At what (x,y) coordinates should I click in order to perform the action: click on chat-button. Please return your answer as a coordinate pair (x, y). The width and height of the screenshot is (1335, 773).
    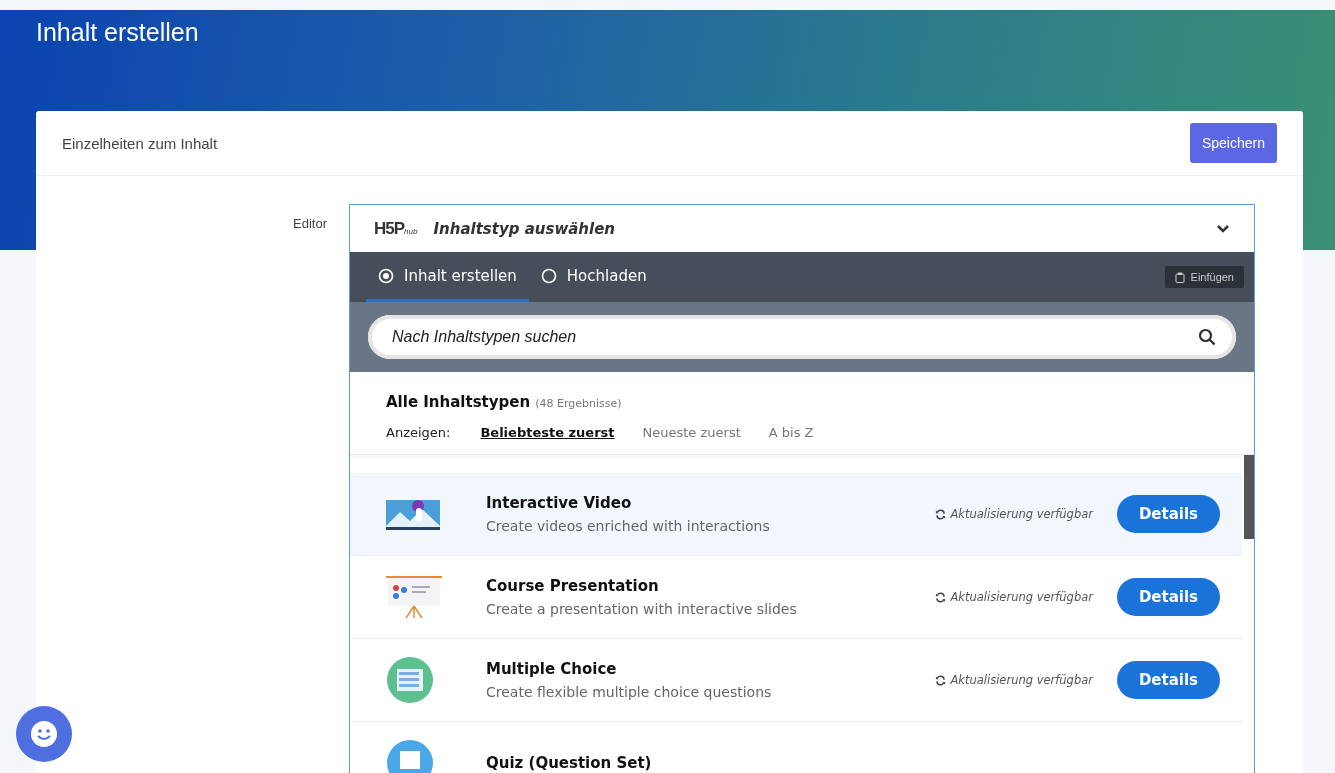
    Looking at the image, I should click on (44, 734).